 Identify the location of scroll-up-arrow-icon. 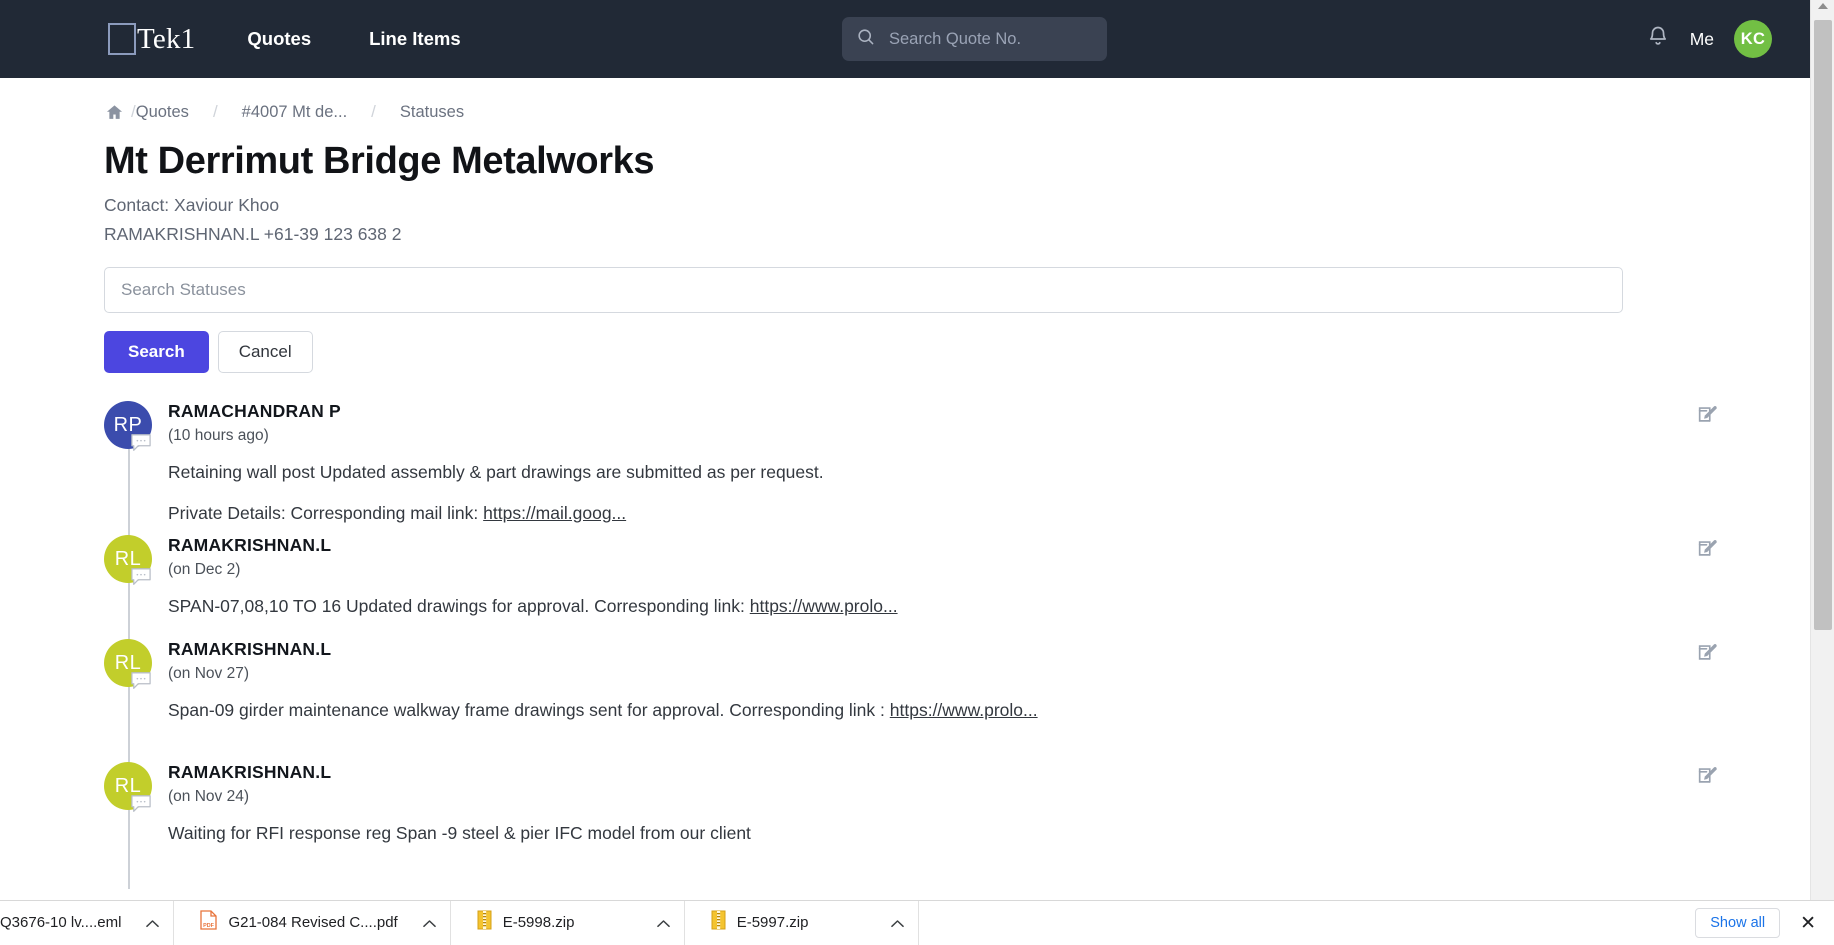
(1823, 6).